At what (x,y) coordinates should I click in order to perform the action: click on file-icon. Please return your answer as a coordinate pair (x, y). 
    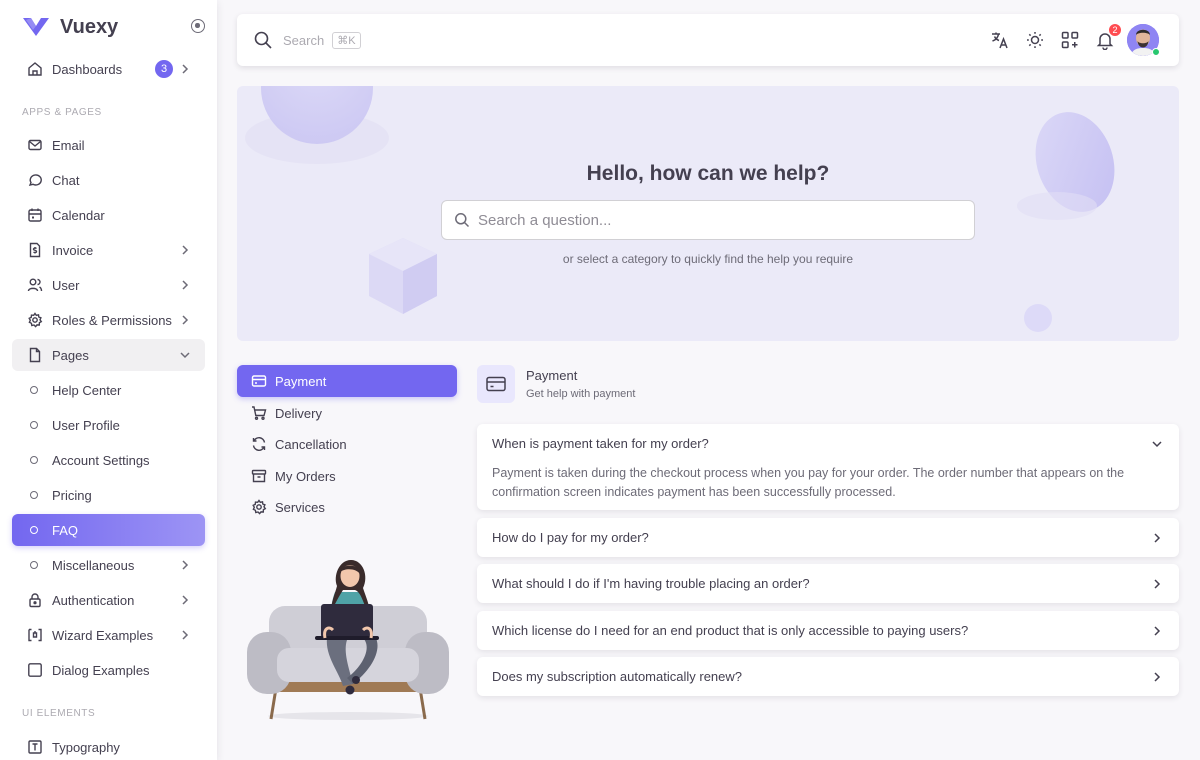
    Looking at the image, I should click on (35, 355).